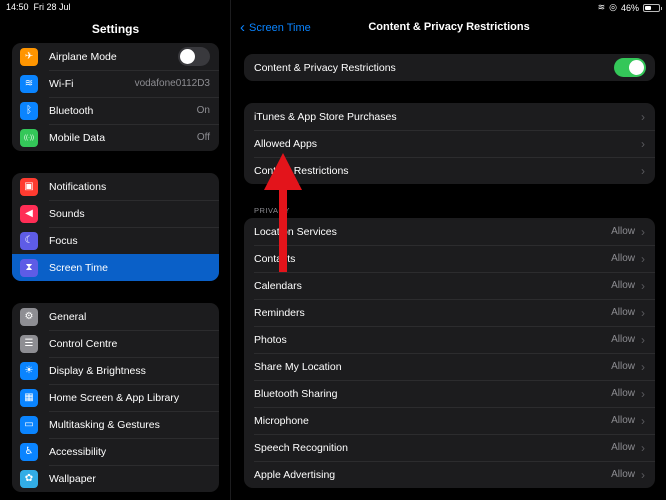  I want to click on row-label: iTunes & App Store Purchases, so click(325, 116).